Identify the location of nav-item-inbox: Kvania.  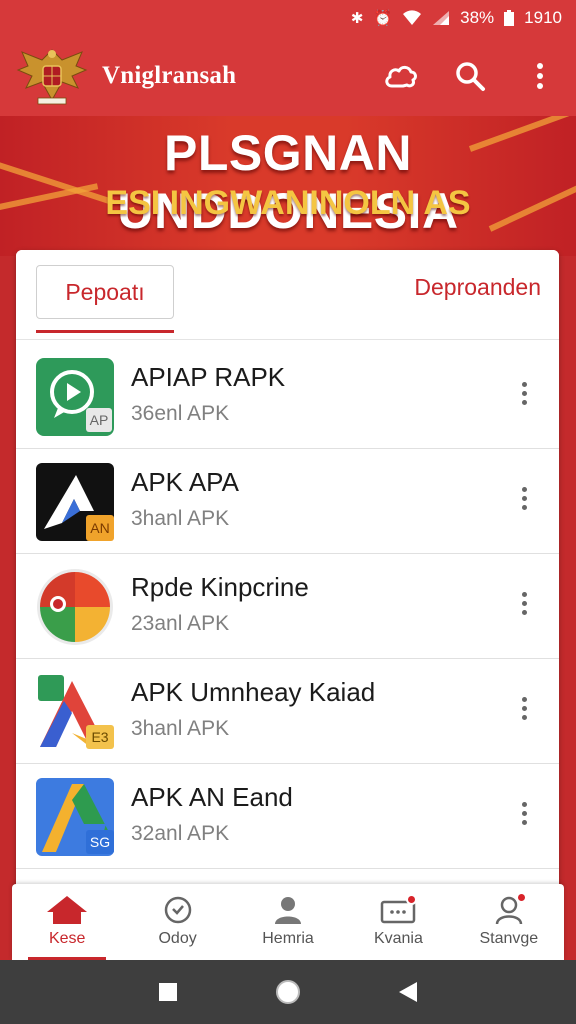
(398, 922).